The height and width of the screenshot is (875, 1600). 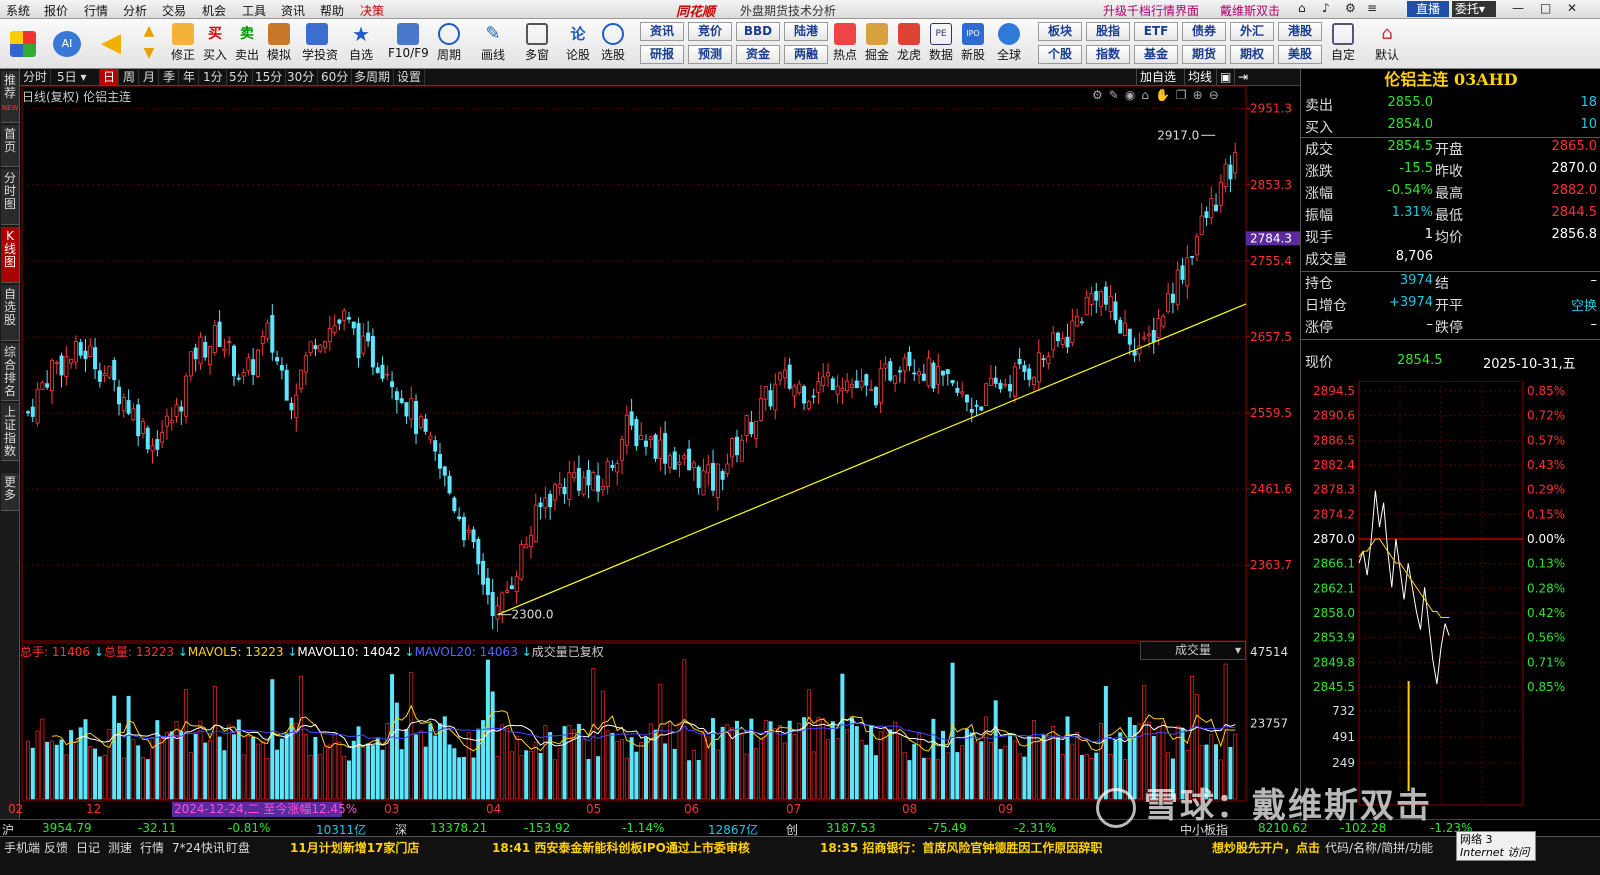 I want to click on period-year: 年, so click(x=190, y=77).